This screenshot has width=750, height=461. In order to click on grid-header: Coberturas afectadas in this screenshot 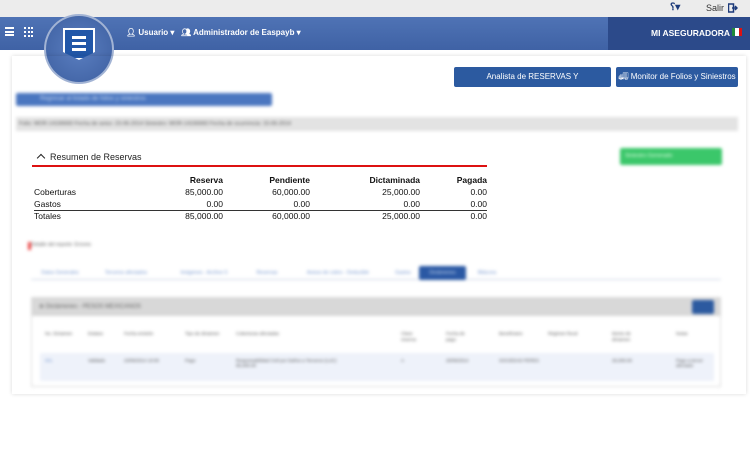, I will do `click(258, 333)`.